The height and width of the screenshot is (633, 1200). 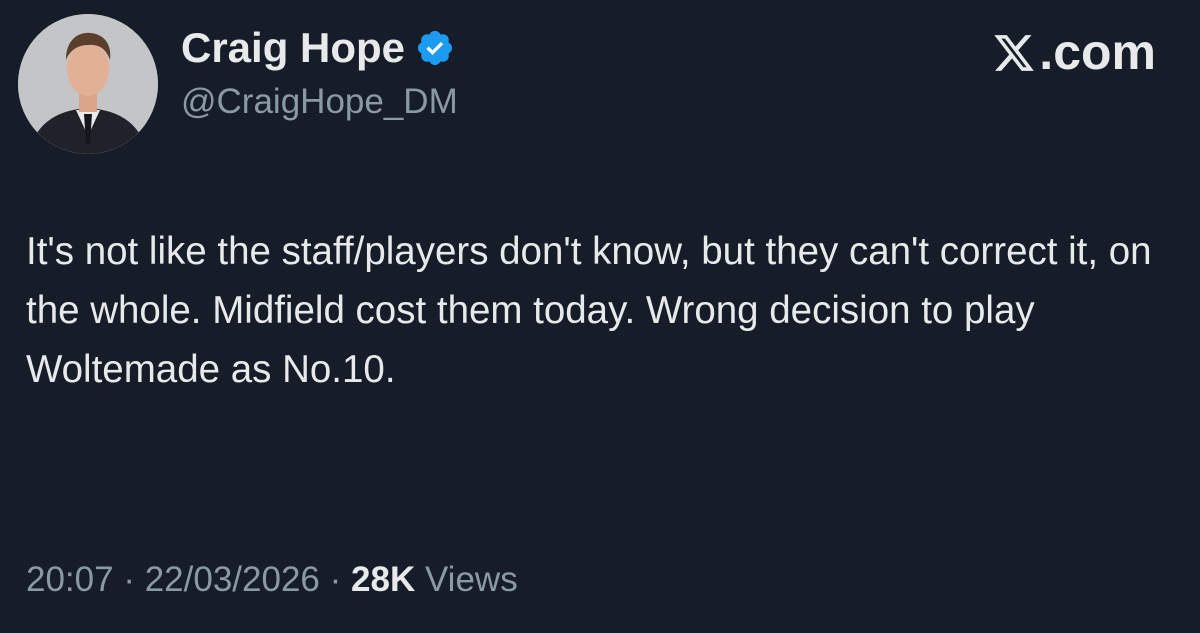 What do you see at coordinates (383, 579) in the screenshot?
I see `views-count: 28K` at bounding box center [383, 579].